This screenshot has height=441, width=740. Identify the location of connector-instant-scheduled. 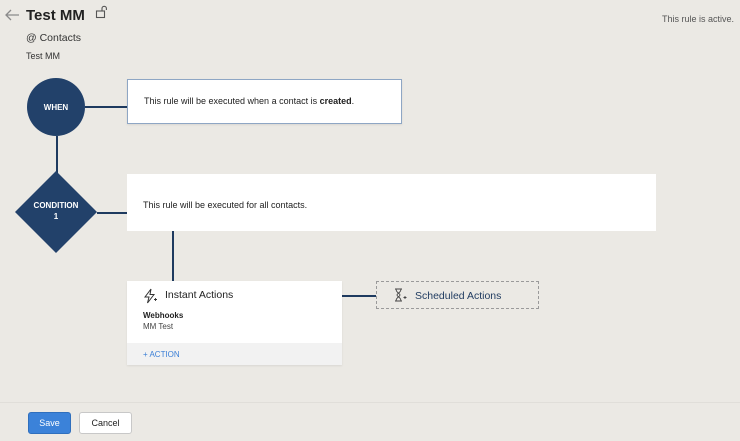
(359, 296).